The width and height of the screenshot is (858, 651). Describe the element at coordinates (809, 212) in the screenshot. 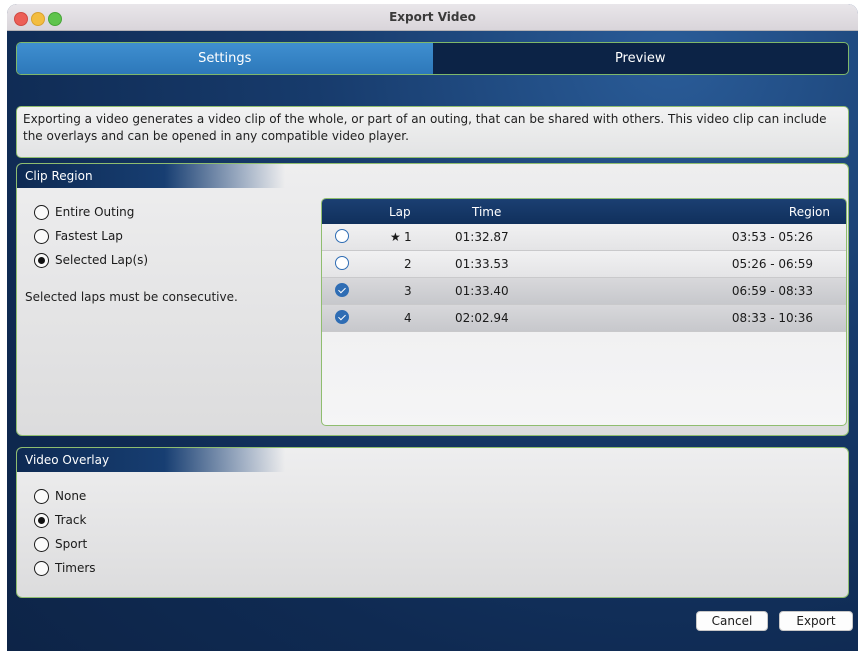

I see `column-header-region: Region` at that location.